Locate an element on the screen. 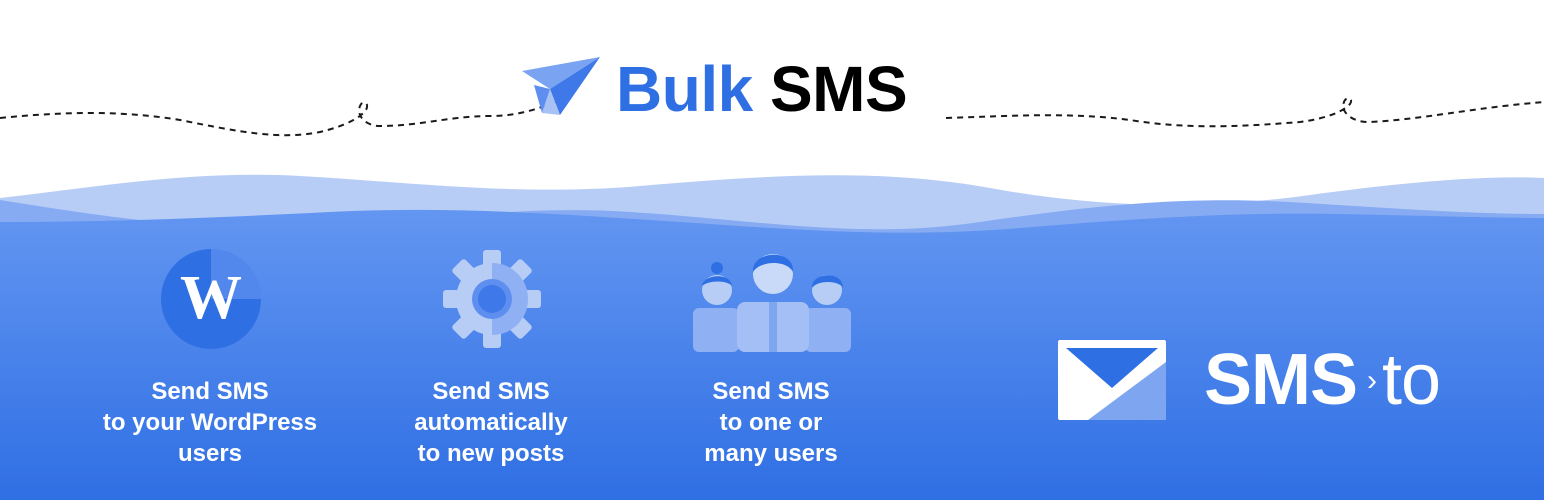 This screenshot has width=1544, height=500. feature-caption: Send SMS automatically to new posts is located at coordinates (491, 422).